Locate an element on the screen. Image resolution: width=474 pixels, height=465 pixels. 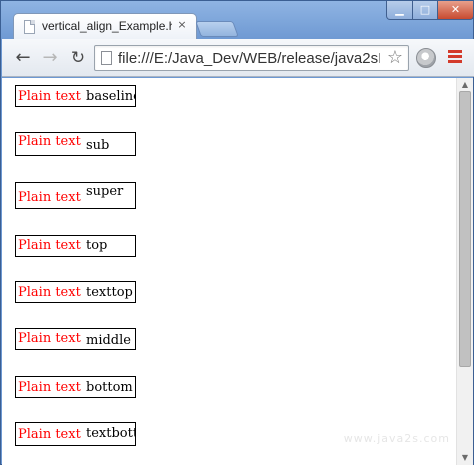
maximize-icon: □ is located at coordinates (425, 9).